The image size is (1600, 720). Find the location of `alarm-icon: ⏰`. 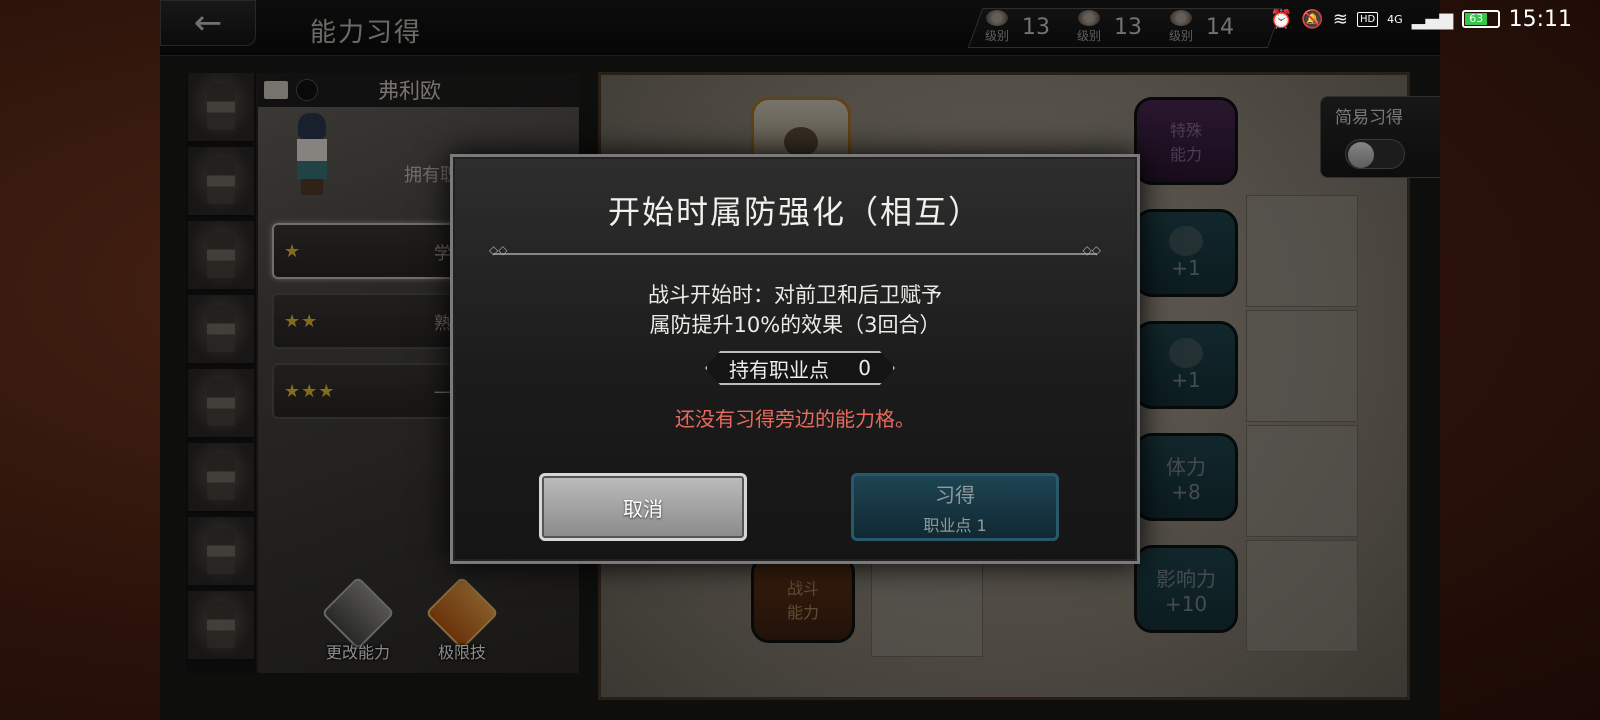

alarm-icon: ⏰ is located at coordinates (1281, 19).